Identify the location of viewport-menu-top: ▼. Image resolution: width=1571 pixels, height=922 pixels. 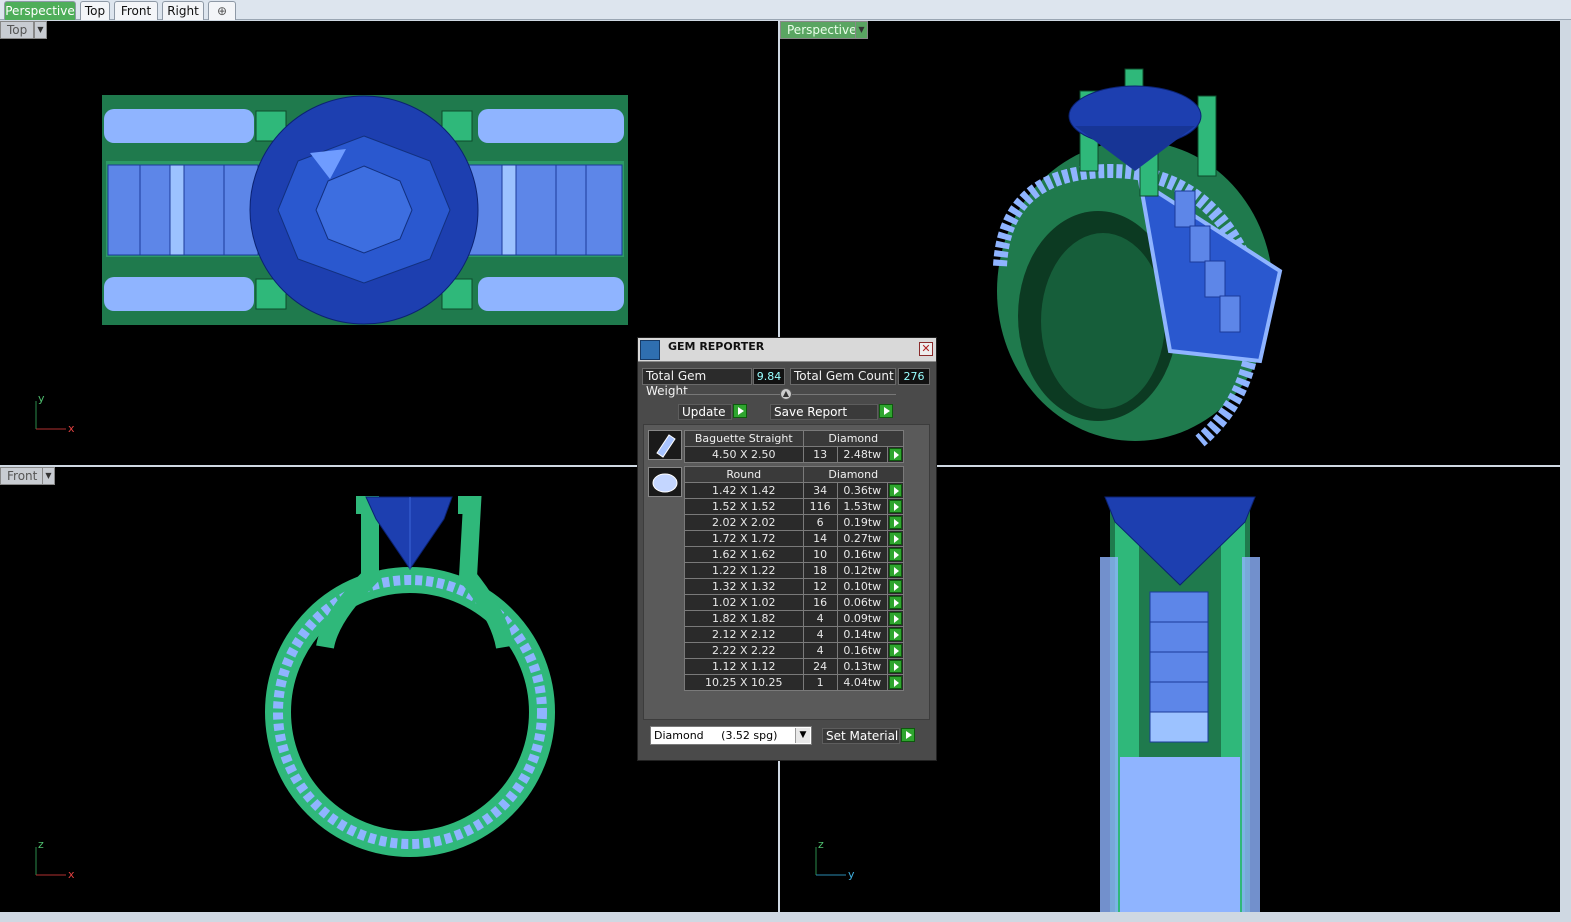
(40, 30).